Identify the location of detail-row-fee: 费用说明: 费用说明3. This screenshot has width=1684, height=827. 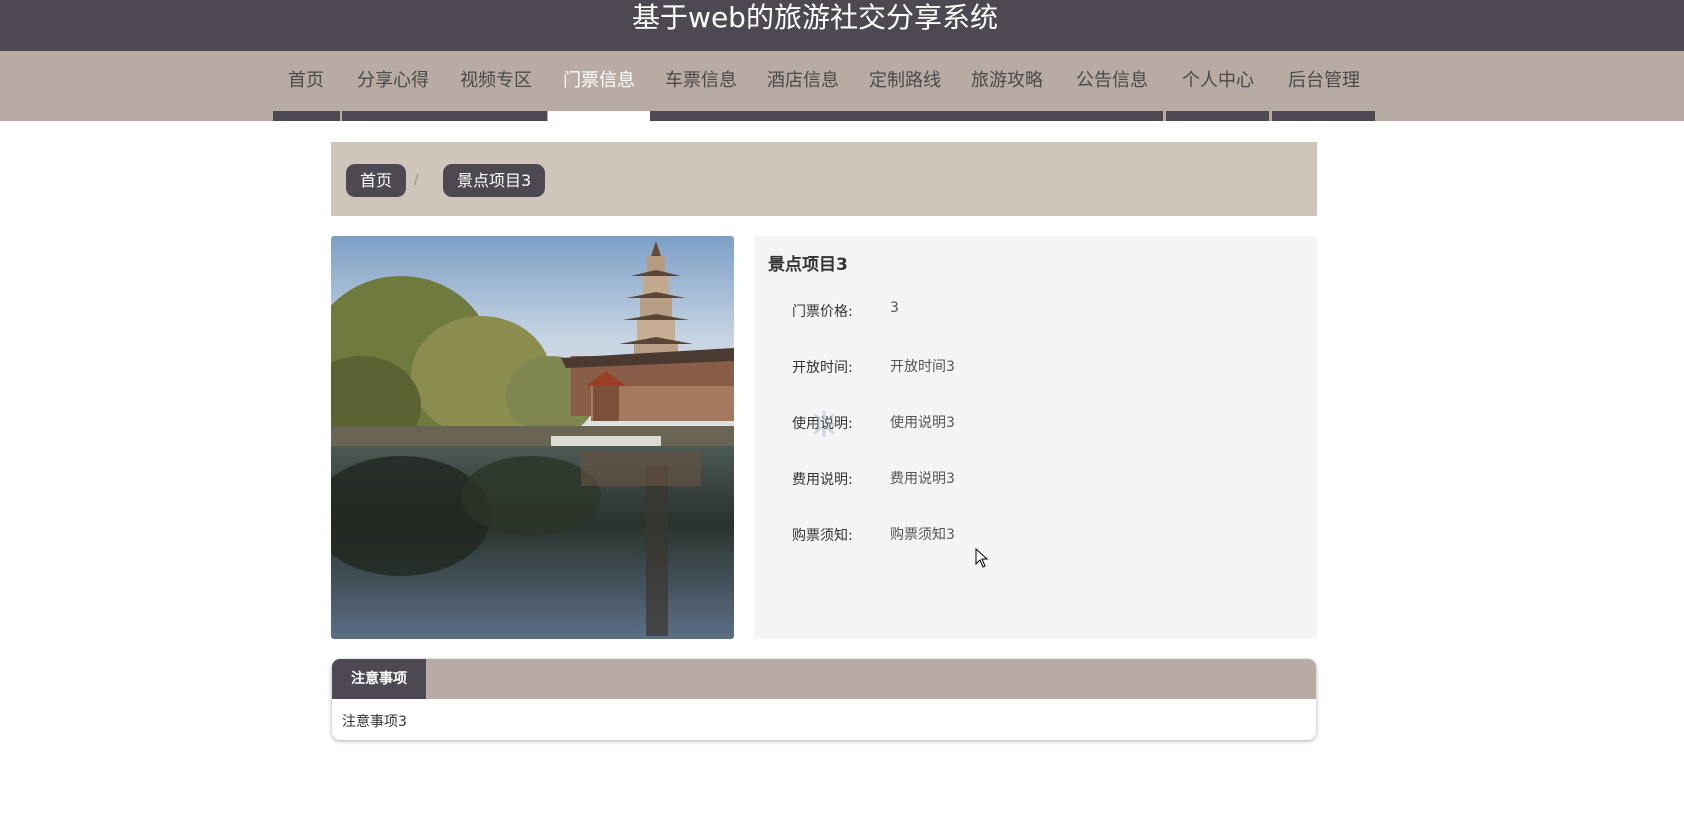
(1035, 484).